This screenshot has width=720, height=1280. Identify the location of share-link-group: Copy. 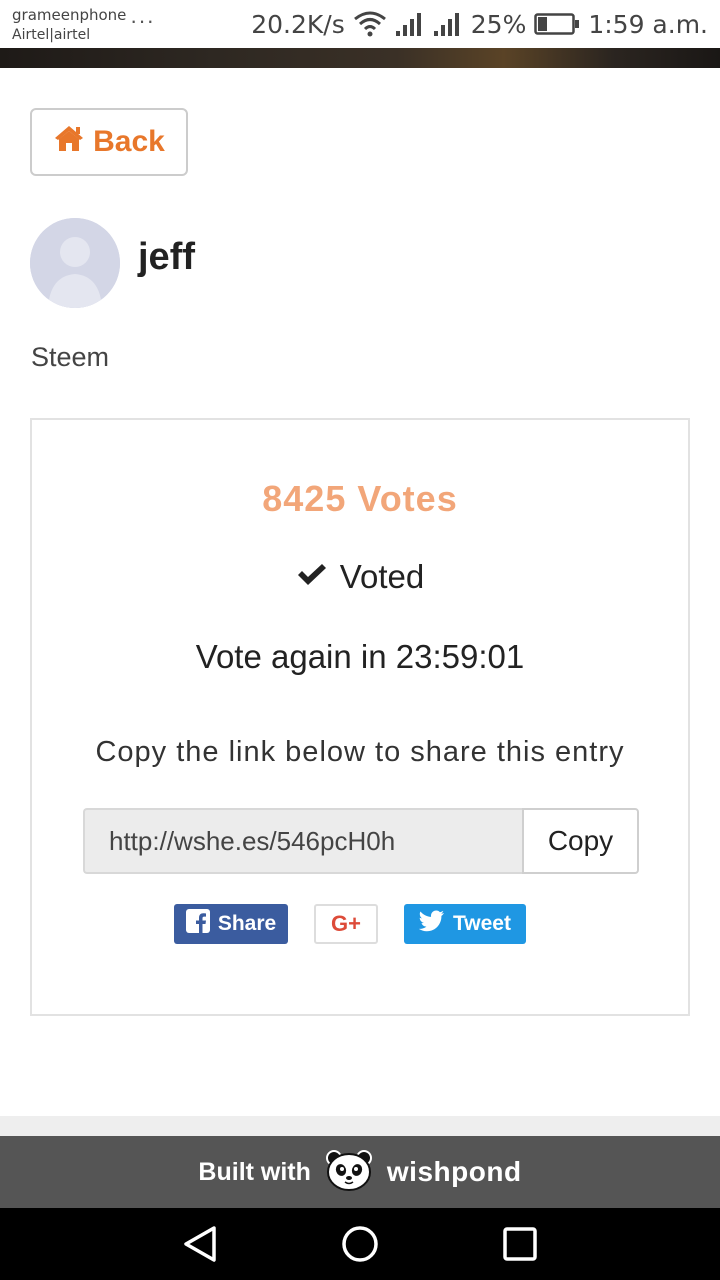
(361, 841).